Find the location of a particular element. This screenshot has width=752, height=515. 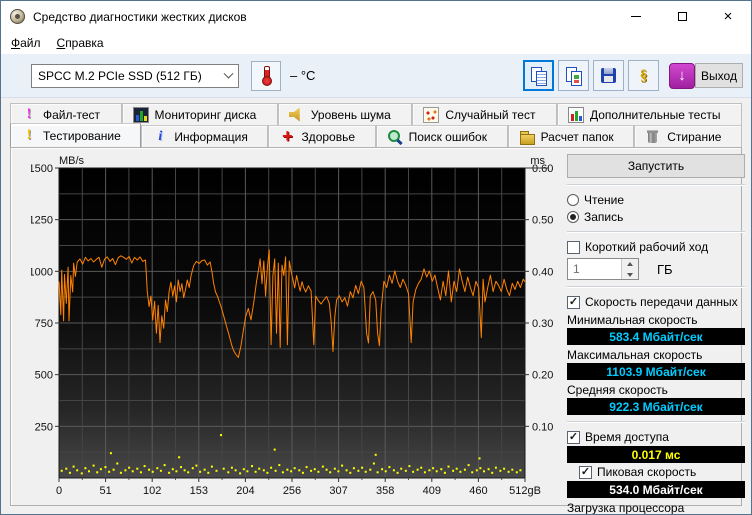

avg-speed-value: 922.3 Мбайт/сек is located at coordinates (656, 406).